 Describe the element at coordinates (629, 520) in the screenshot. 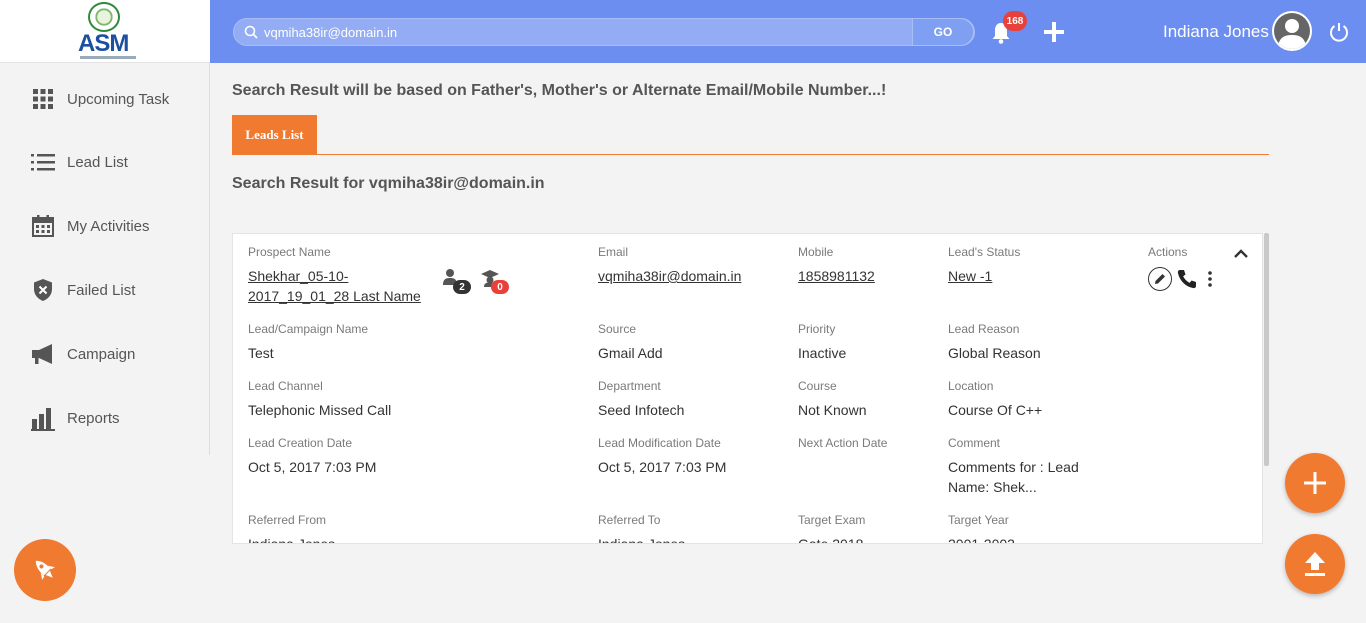

I see `referred-to-label: Referred To` at that location.